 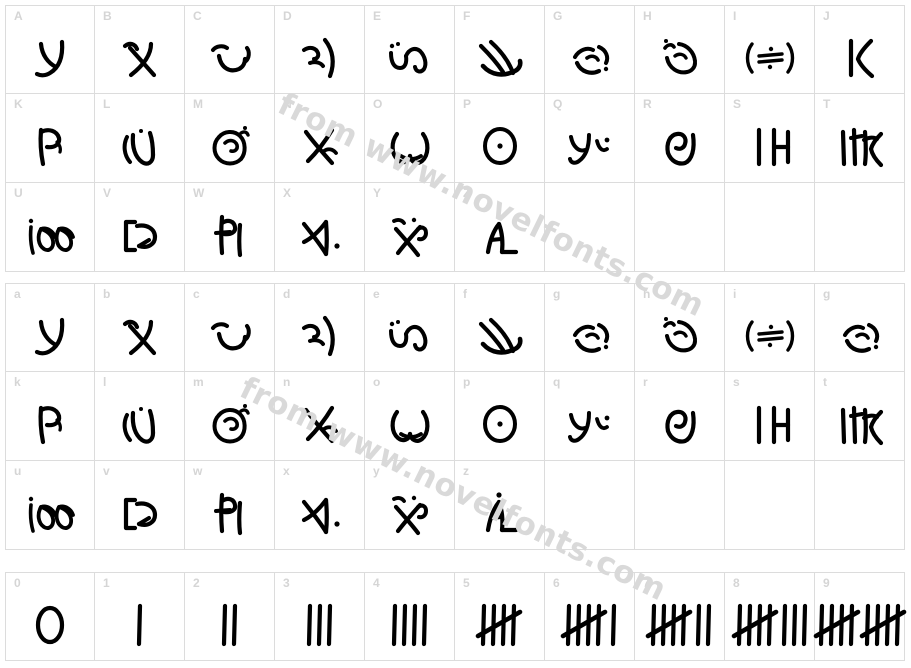 I want to click on glyph-cell: 5, so click(x=500, y=616).